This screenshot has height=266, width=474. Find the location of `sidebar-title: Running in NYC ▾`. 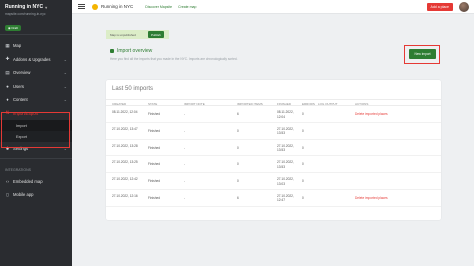

sidebar-title: Running in NYC ▾ is located at coordinates (36, 7).